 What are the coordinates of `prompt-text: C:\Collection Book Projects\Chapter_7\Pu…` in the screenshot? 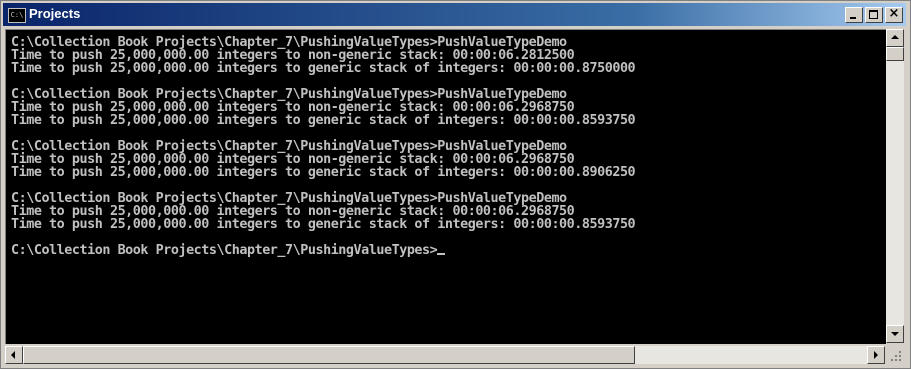 It's located at (224, 250).